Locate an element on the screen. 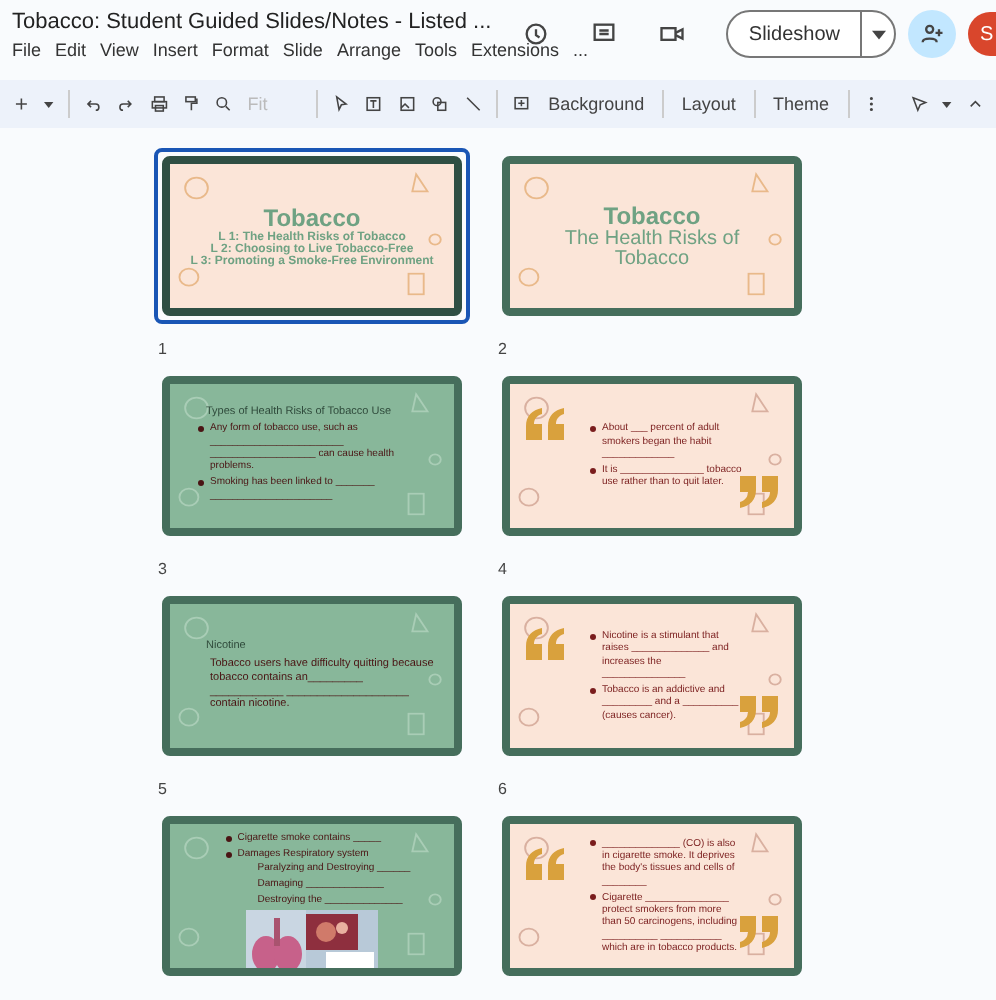 This screenshot has width=996, height=1000. slide-number: 6 is located at coordinates (502, 789).